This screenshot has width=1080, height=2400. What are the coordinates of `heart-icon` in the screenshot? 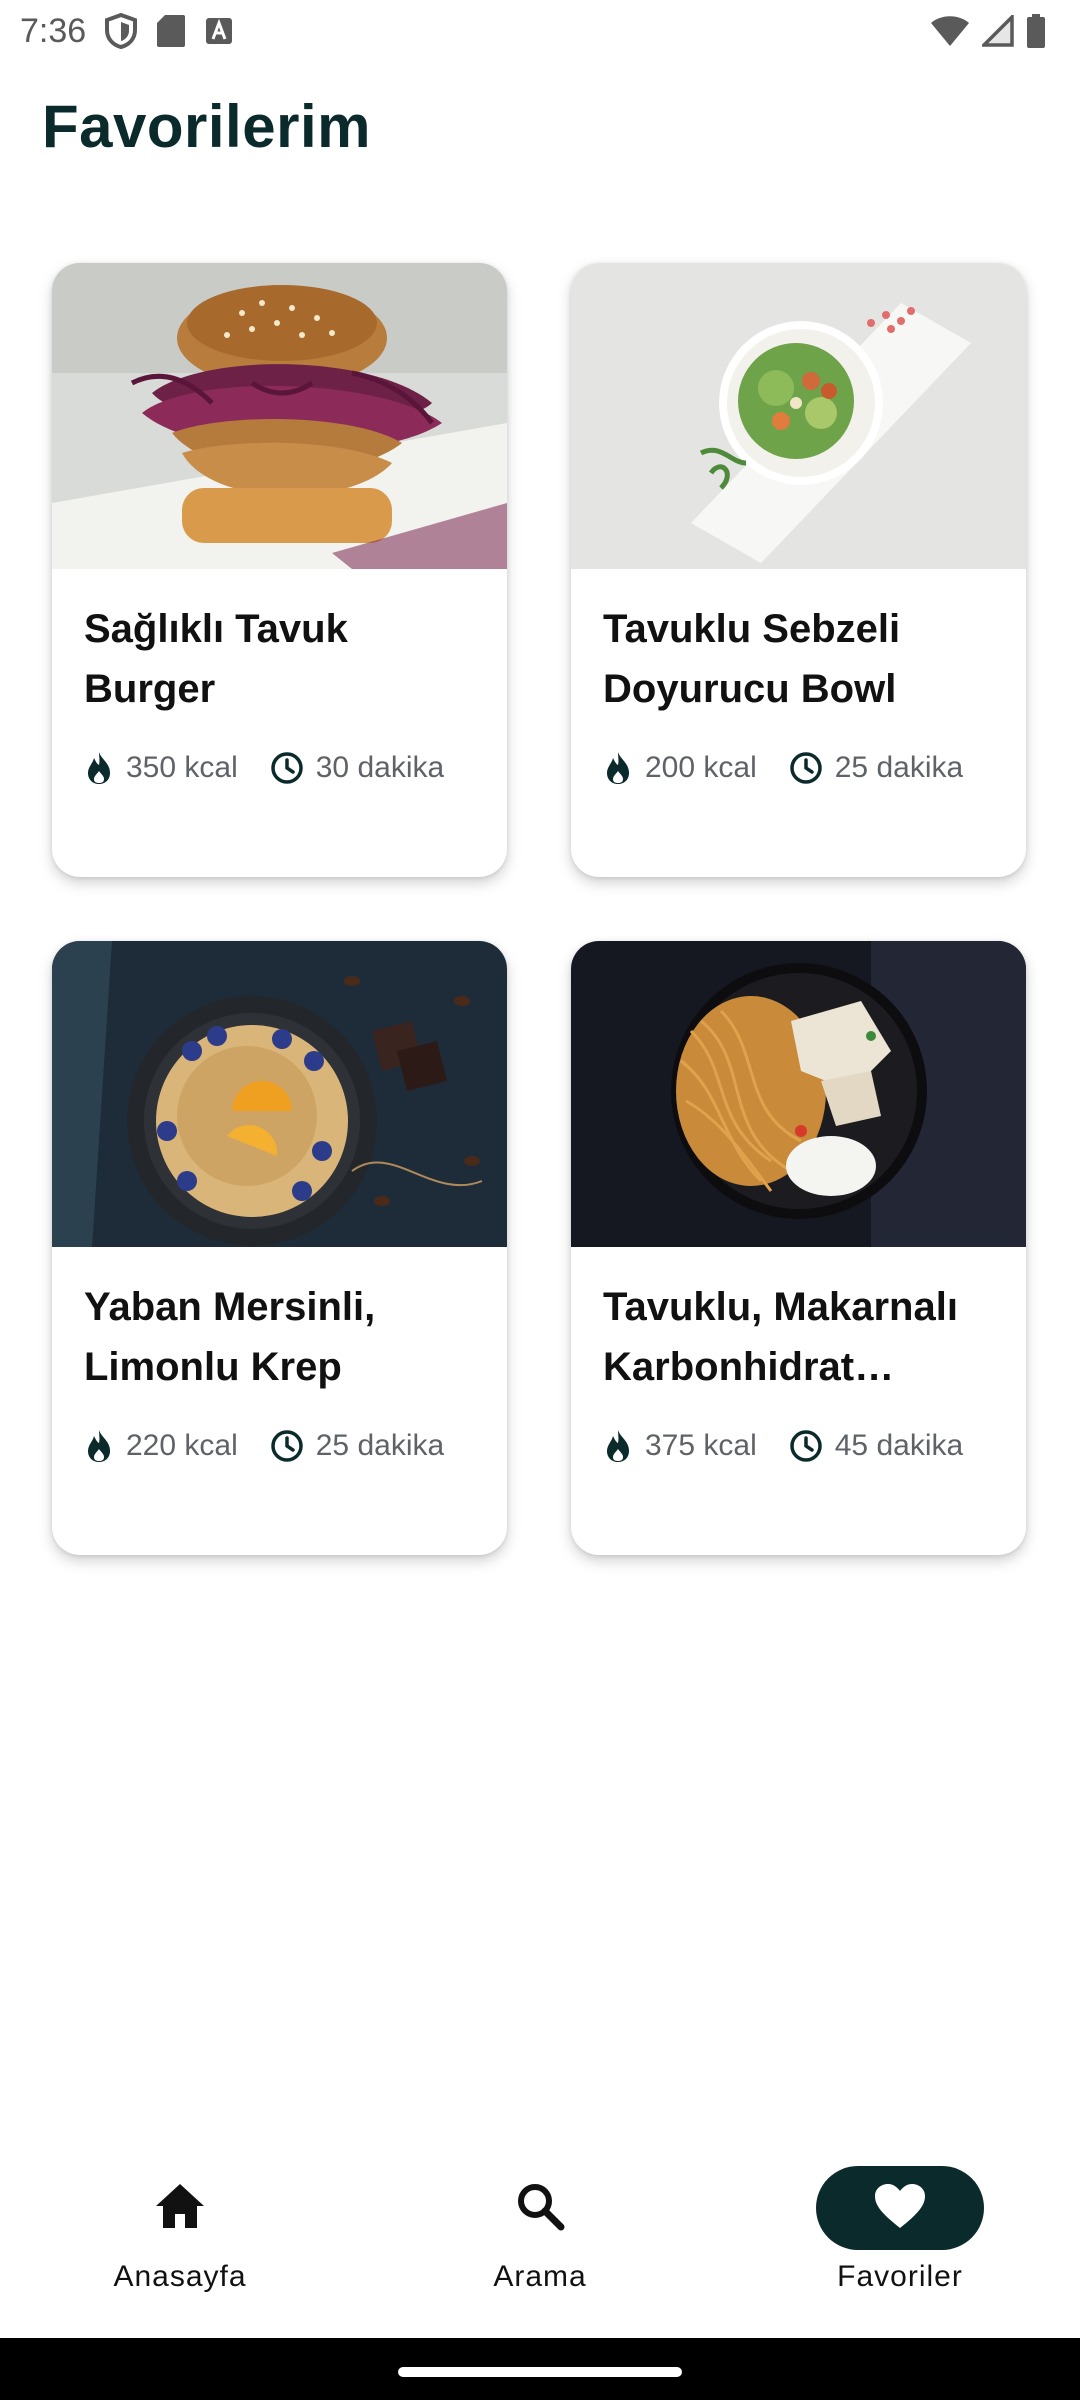 It's located at (900, 2208).